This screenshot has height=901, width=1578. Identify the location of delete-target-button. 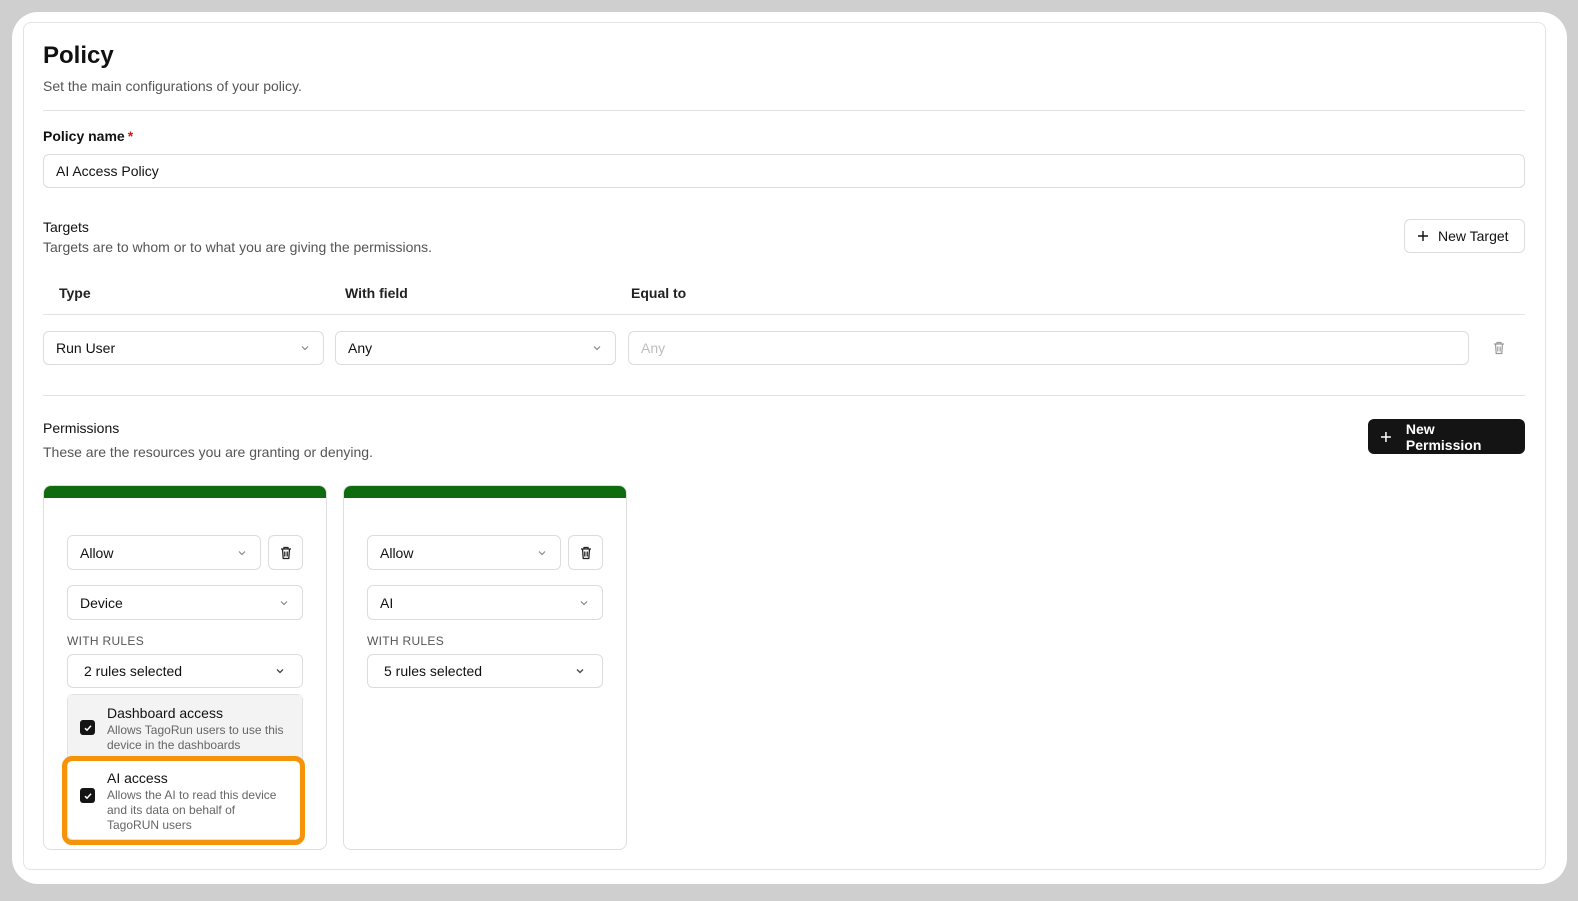
(1499, 348).